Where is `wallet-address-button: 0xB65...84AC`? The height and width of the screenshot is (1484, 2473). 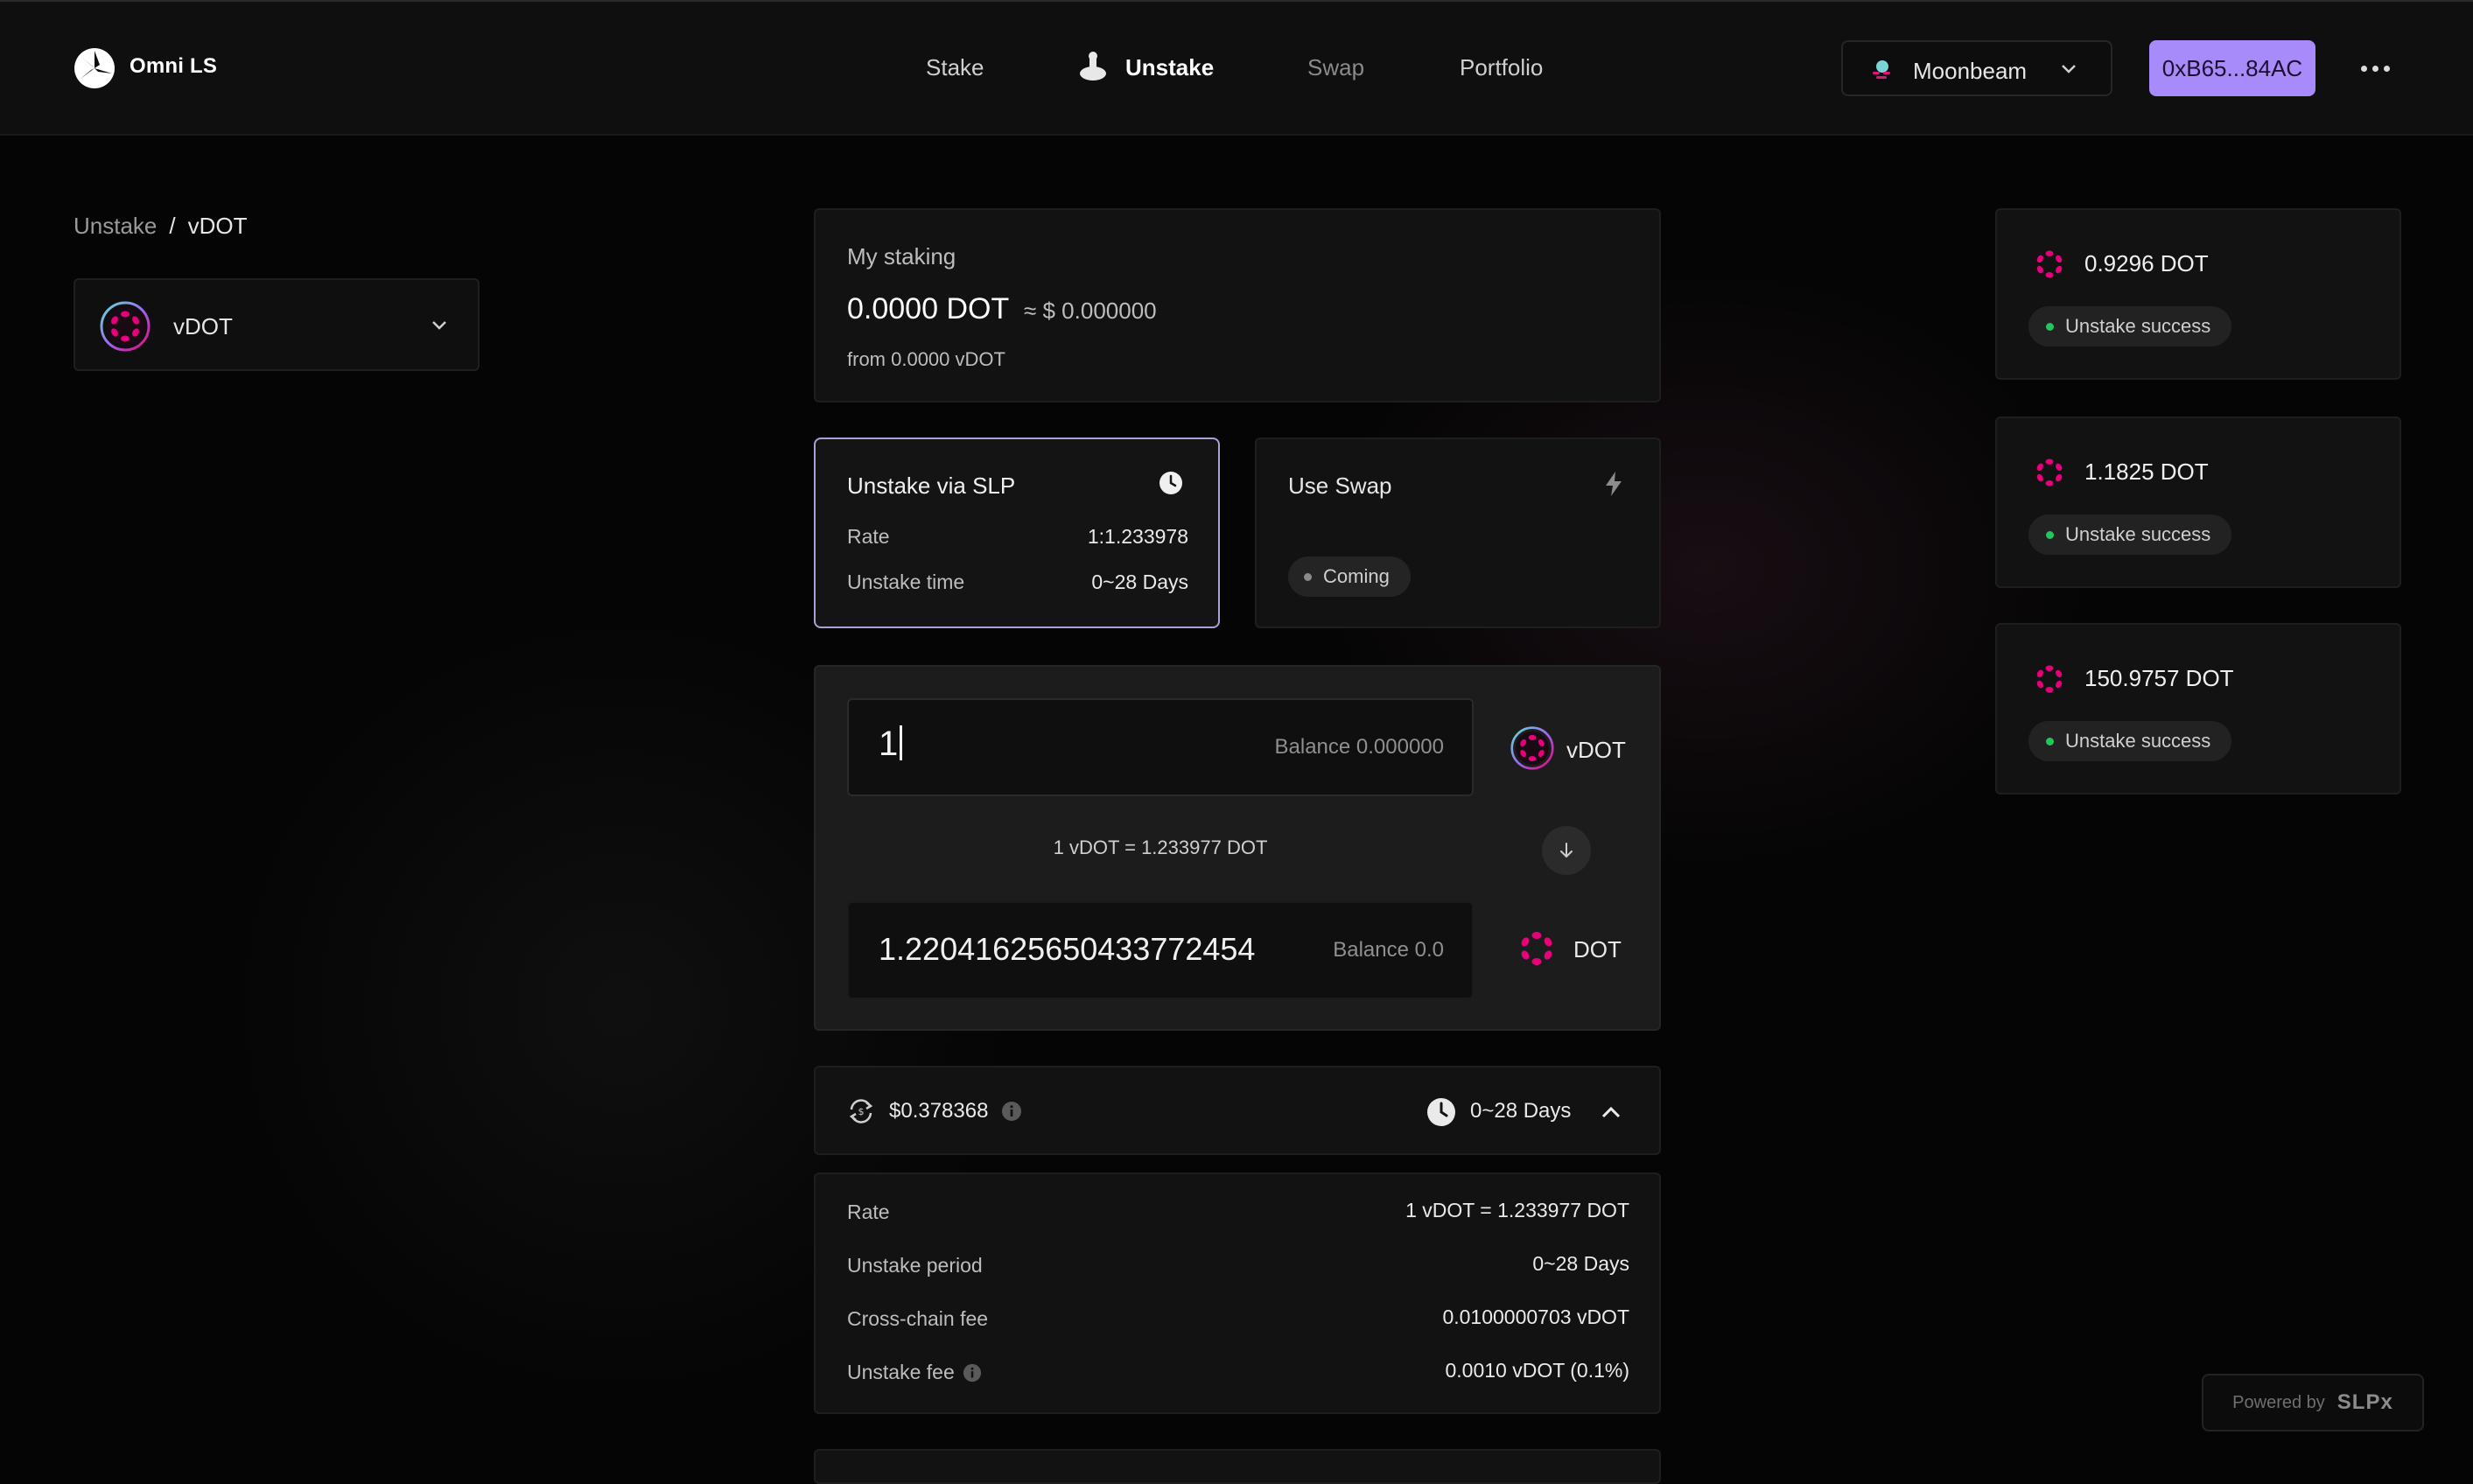
wallet-address-button: 0xB65...84AC is located at coordinates (2232, 68).